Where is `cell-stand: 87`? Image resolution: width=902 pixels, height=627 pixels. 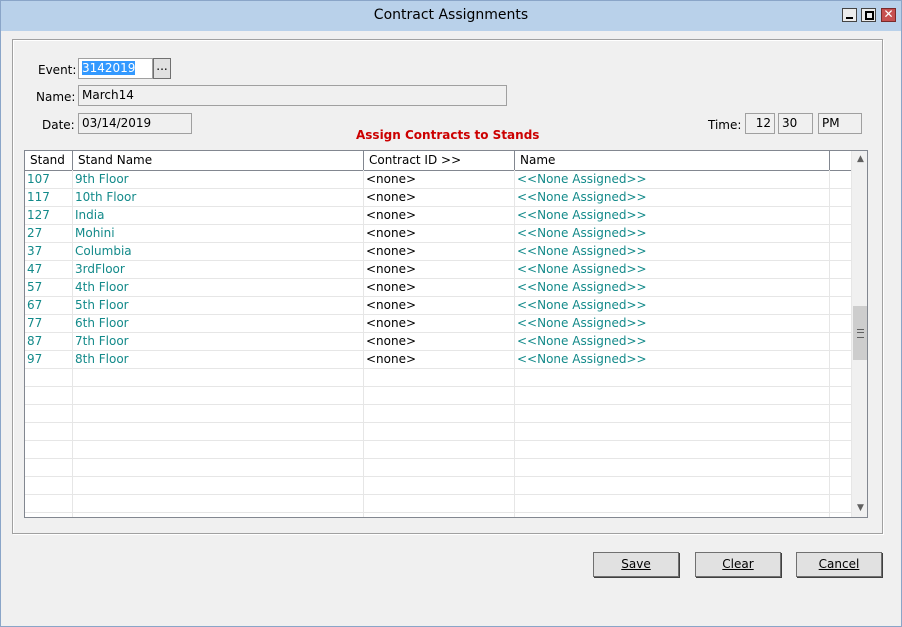 cell-stand: 87 is located at coordinates (49, 341).